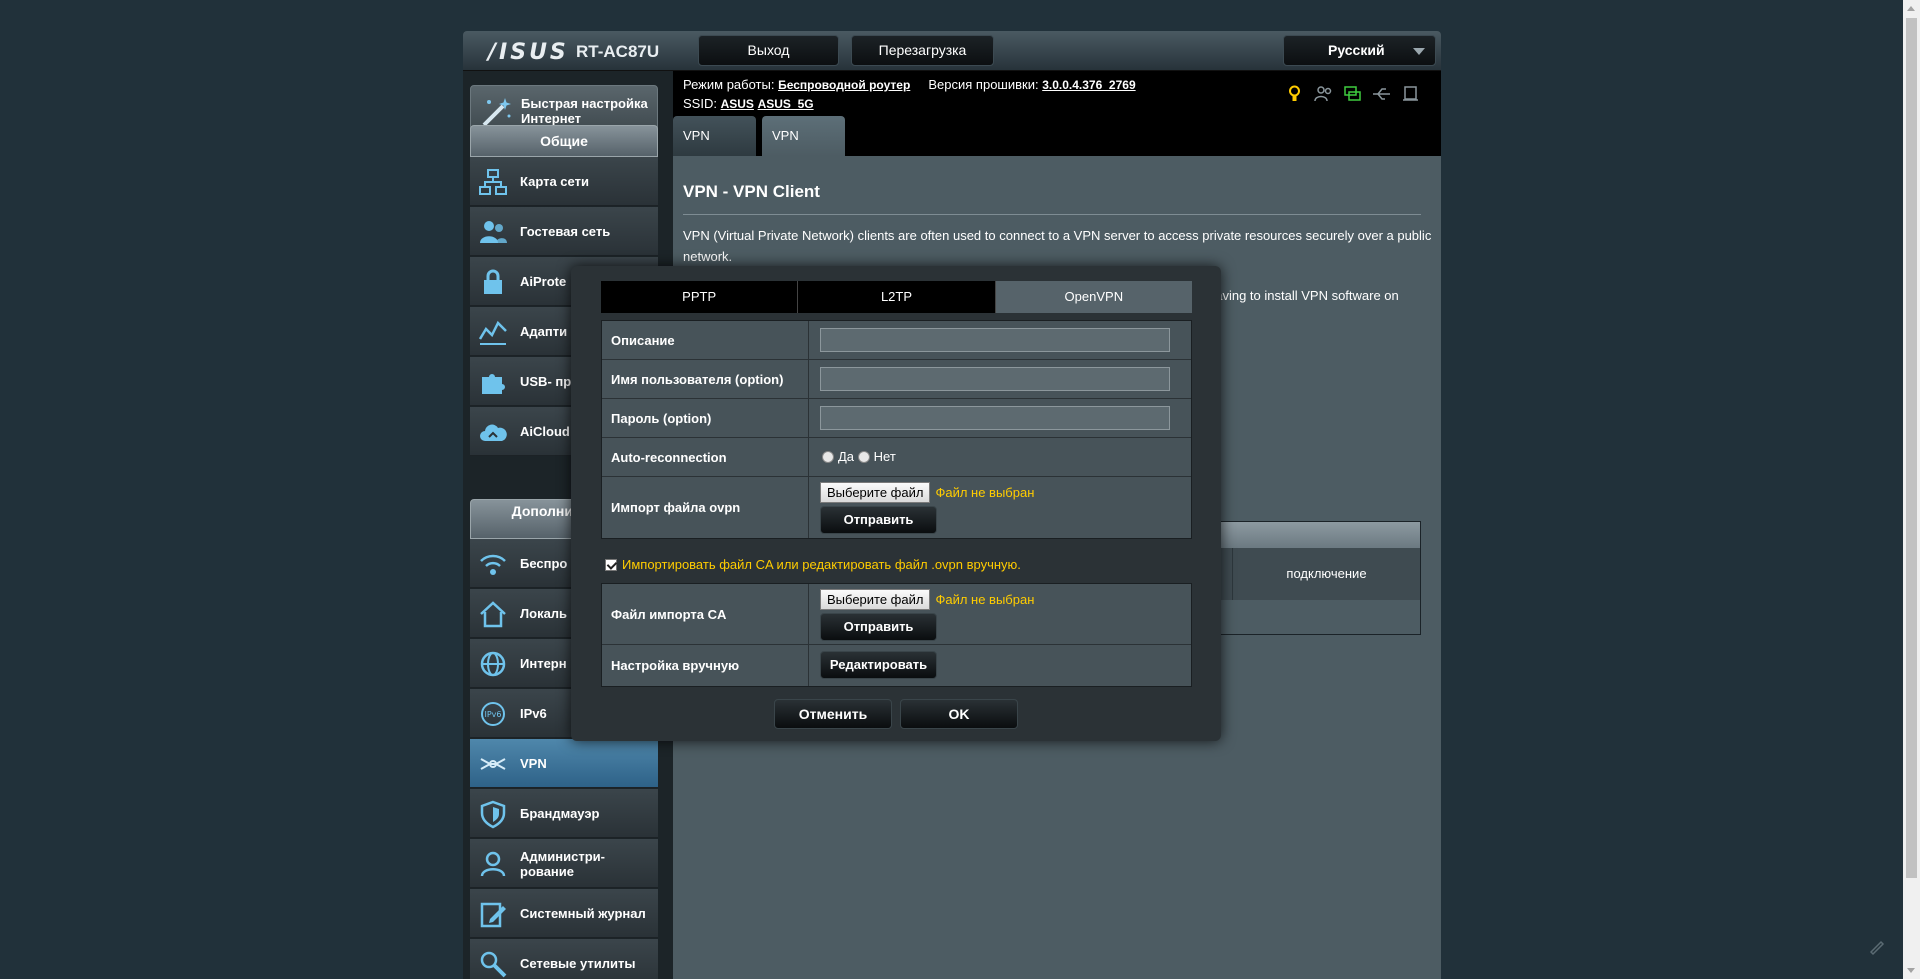 The width and height of the screenshot is (1920, 979). Describe the element at coordinates (493, 282) in the screenshot. I see `lock-icon` at that location.